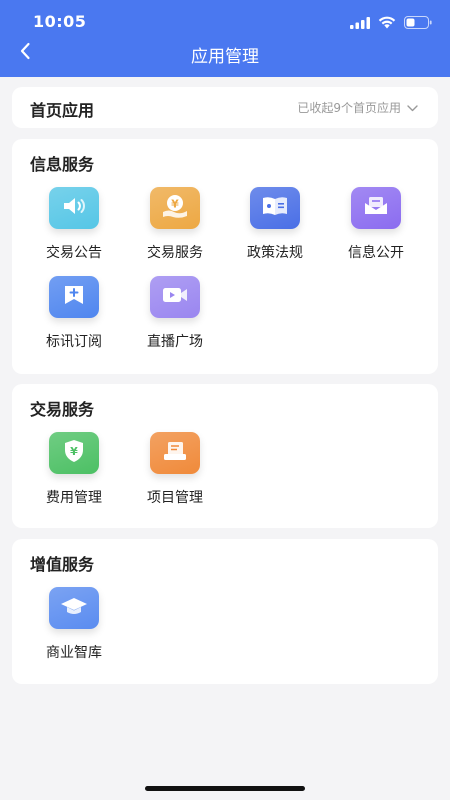  I want to click on yuan-shield-icon: ¥, so click(74, 453).